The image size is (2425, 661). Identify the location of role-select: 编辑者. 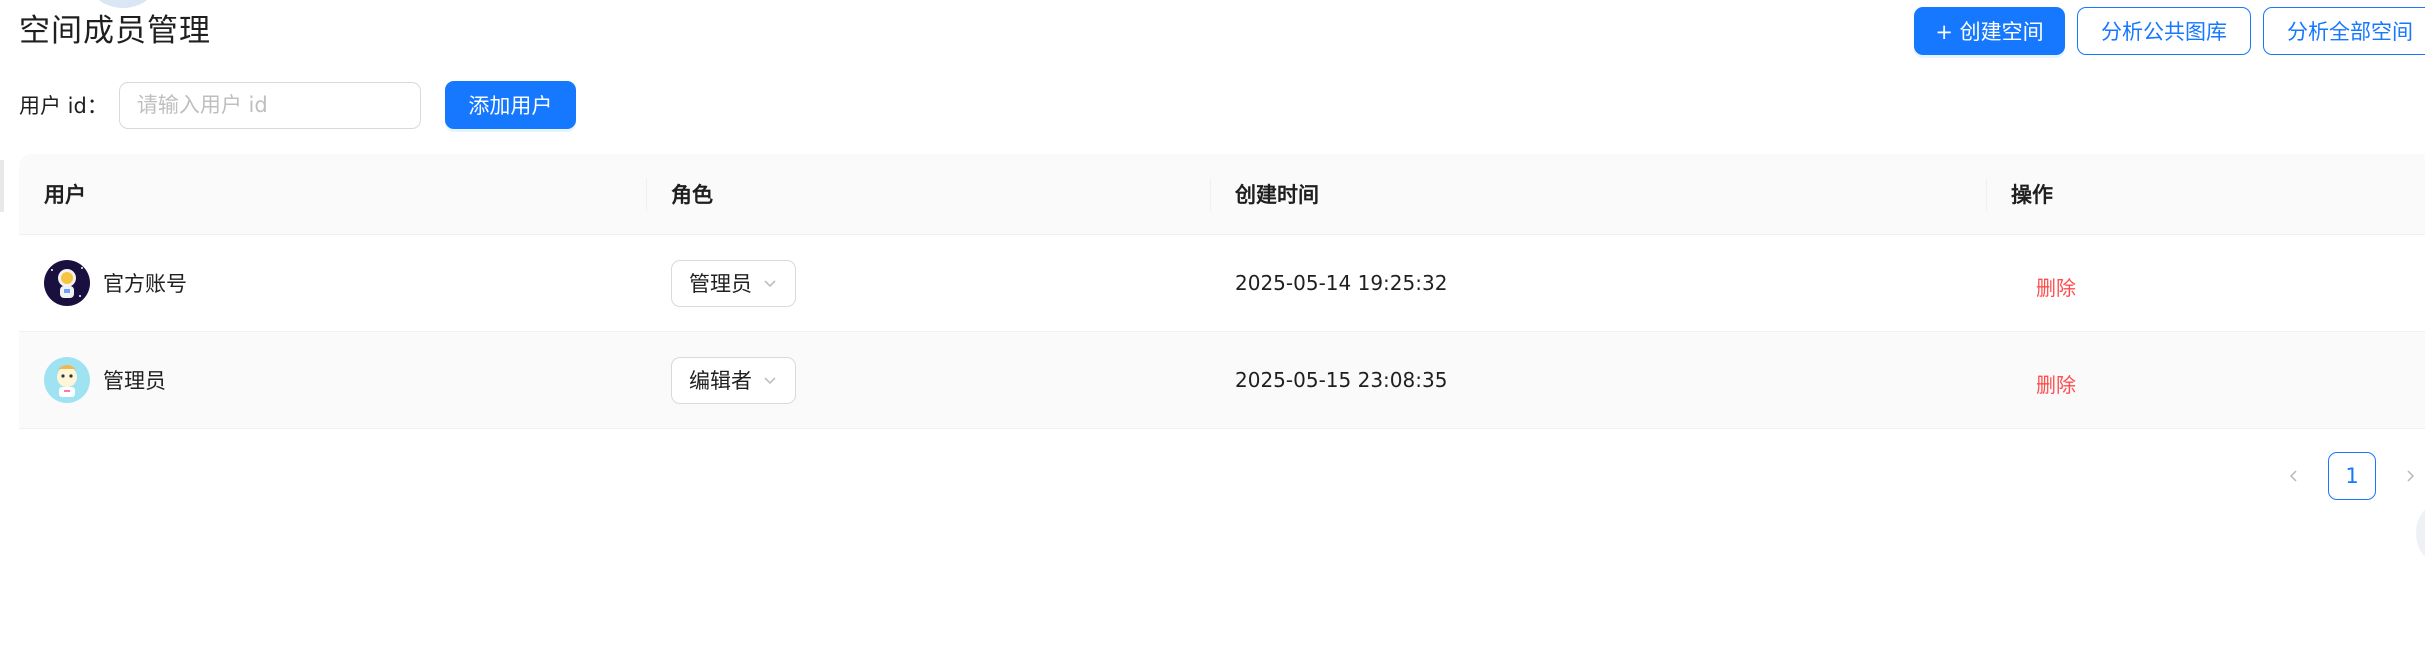
(733, 380).